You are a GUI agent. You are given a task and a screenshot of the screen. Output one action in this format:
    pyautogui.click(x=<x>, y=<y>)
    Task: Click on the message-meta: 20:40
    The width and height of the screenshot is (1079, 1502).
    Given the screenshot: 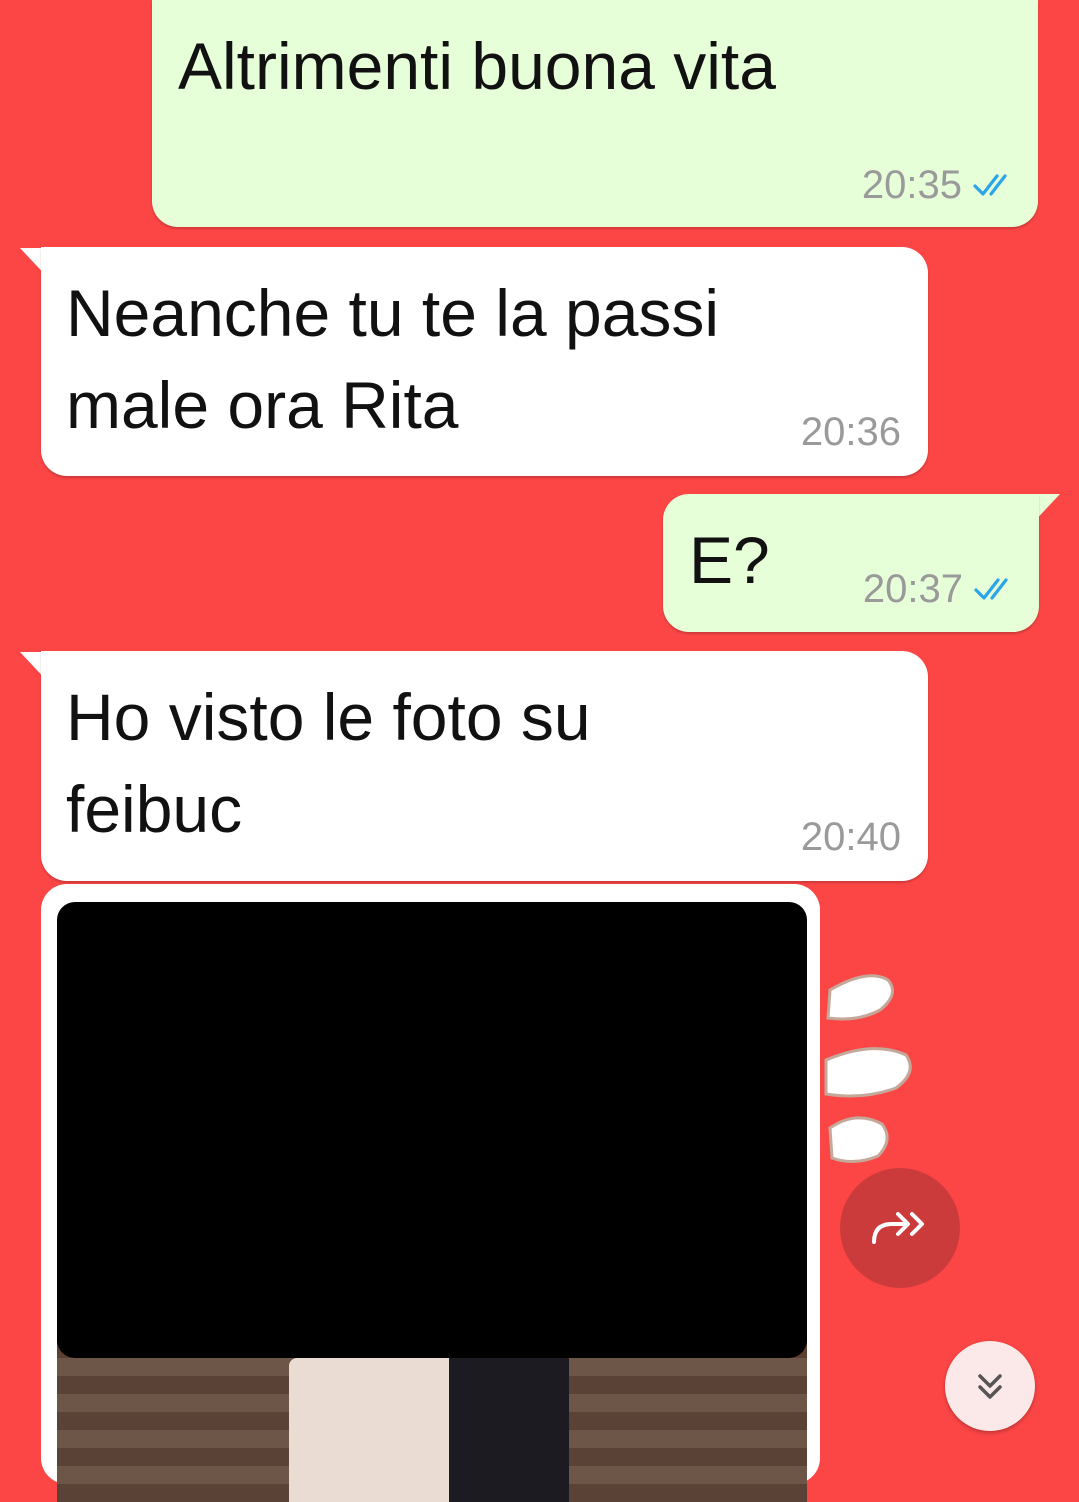 What is the action you would take?
    pyautogui.click(x=851, y=837)
    